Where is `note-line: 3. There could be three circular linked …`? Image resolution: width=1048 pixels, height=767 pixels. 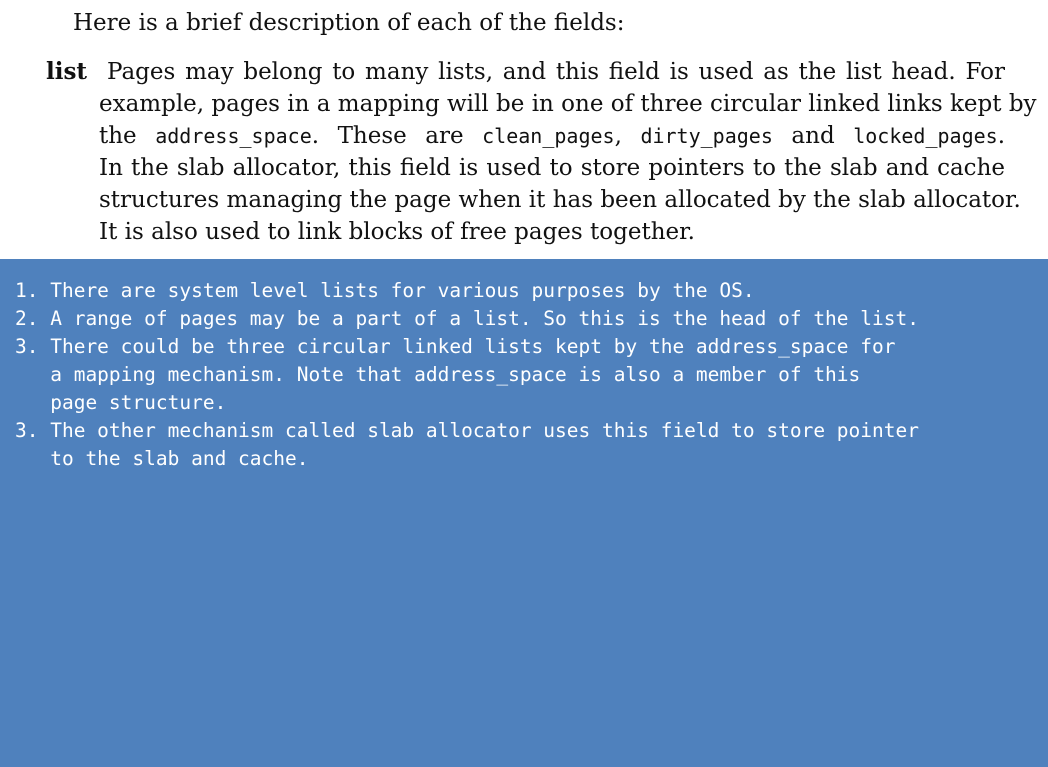
note-line: 3. There could be three circular linked … is located at coordinates (455, 346).